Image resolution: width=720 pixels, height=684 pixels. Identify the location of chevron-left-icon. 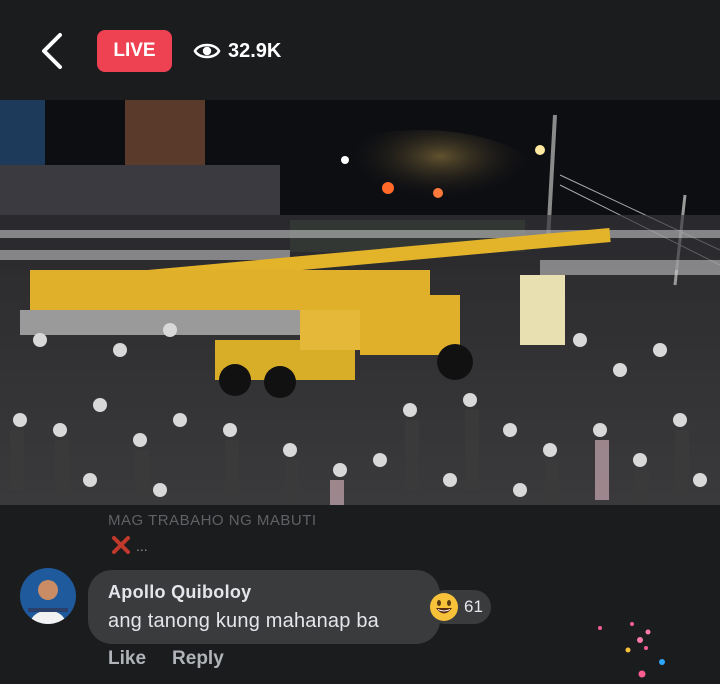
(52, 51).